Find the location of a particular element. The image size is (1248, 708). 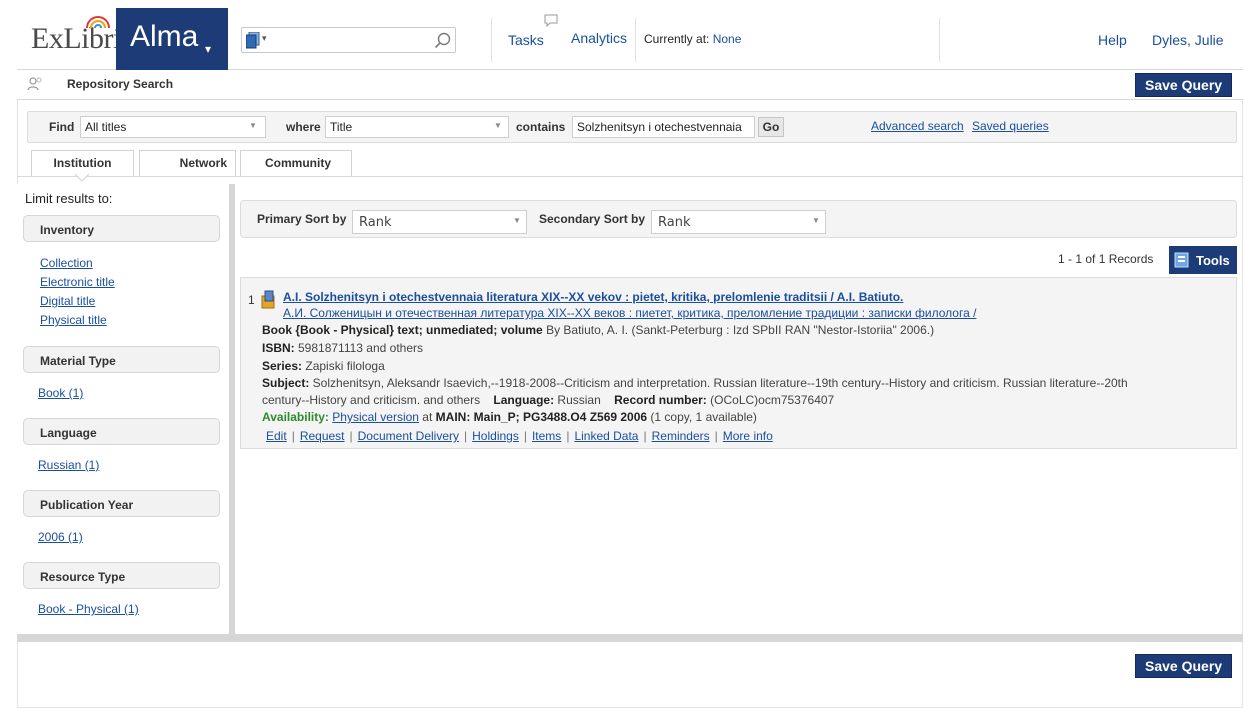

exlibris-logo: ExLibris is located at coordinates (82, 36).